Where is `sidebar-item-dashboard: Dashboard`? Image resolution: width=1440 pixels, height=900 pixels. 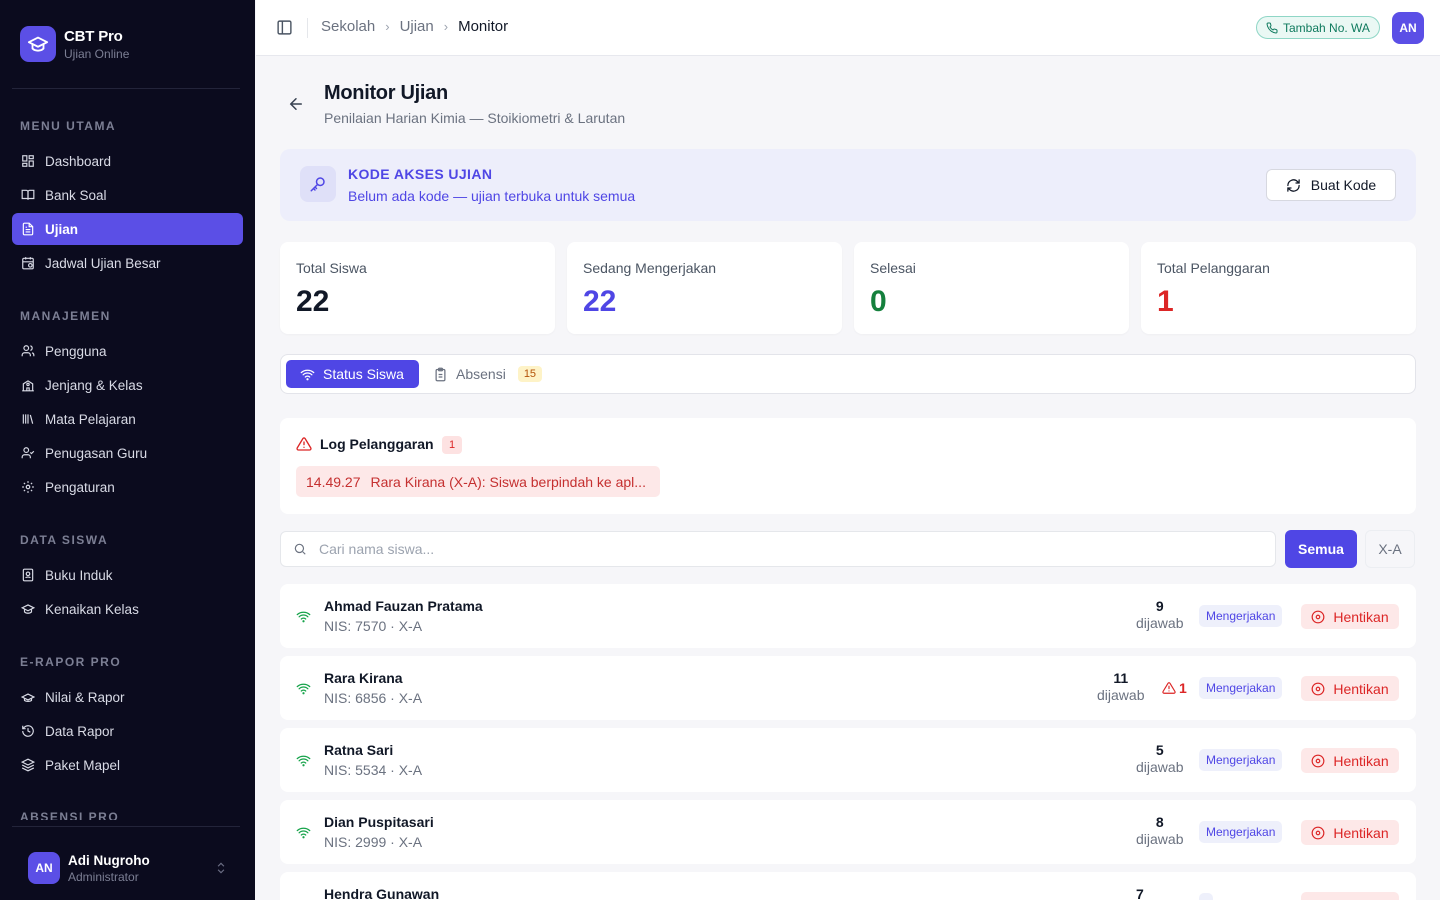 sidebar-item-dashboard: Dashboard is located at coordinates (127, 161).